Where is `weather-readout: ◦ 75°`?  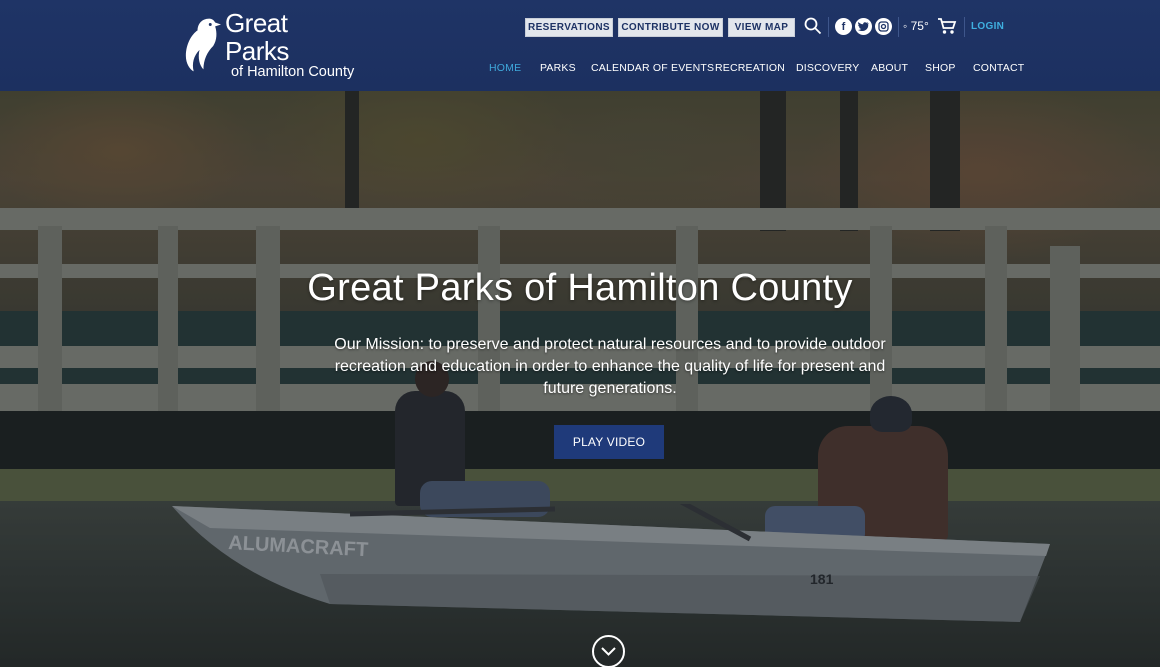 weather-readout: ◦ 75° is located at coordinates (916, 26).